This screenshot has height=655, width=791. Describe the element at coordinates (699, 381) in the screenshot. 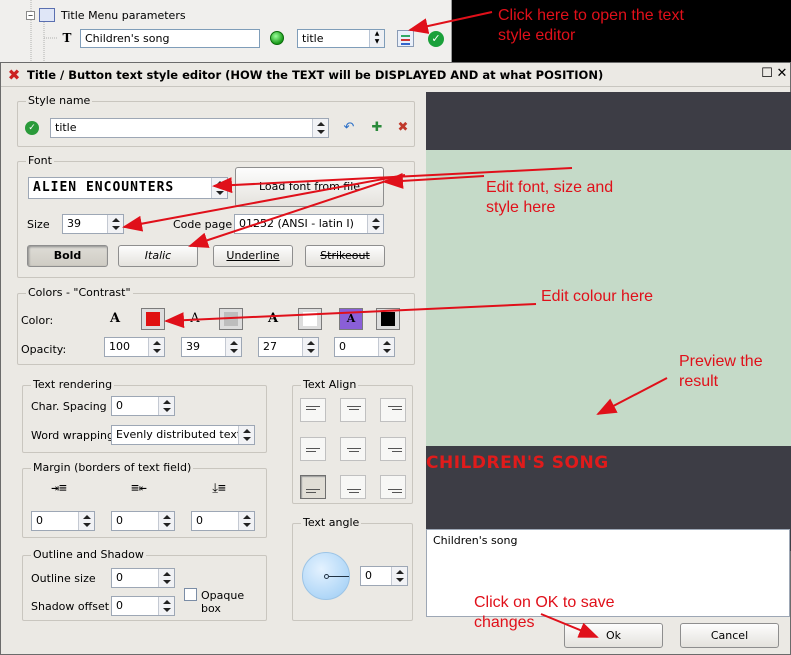

I see `annotation-line: result` at that location.